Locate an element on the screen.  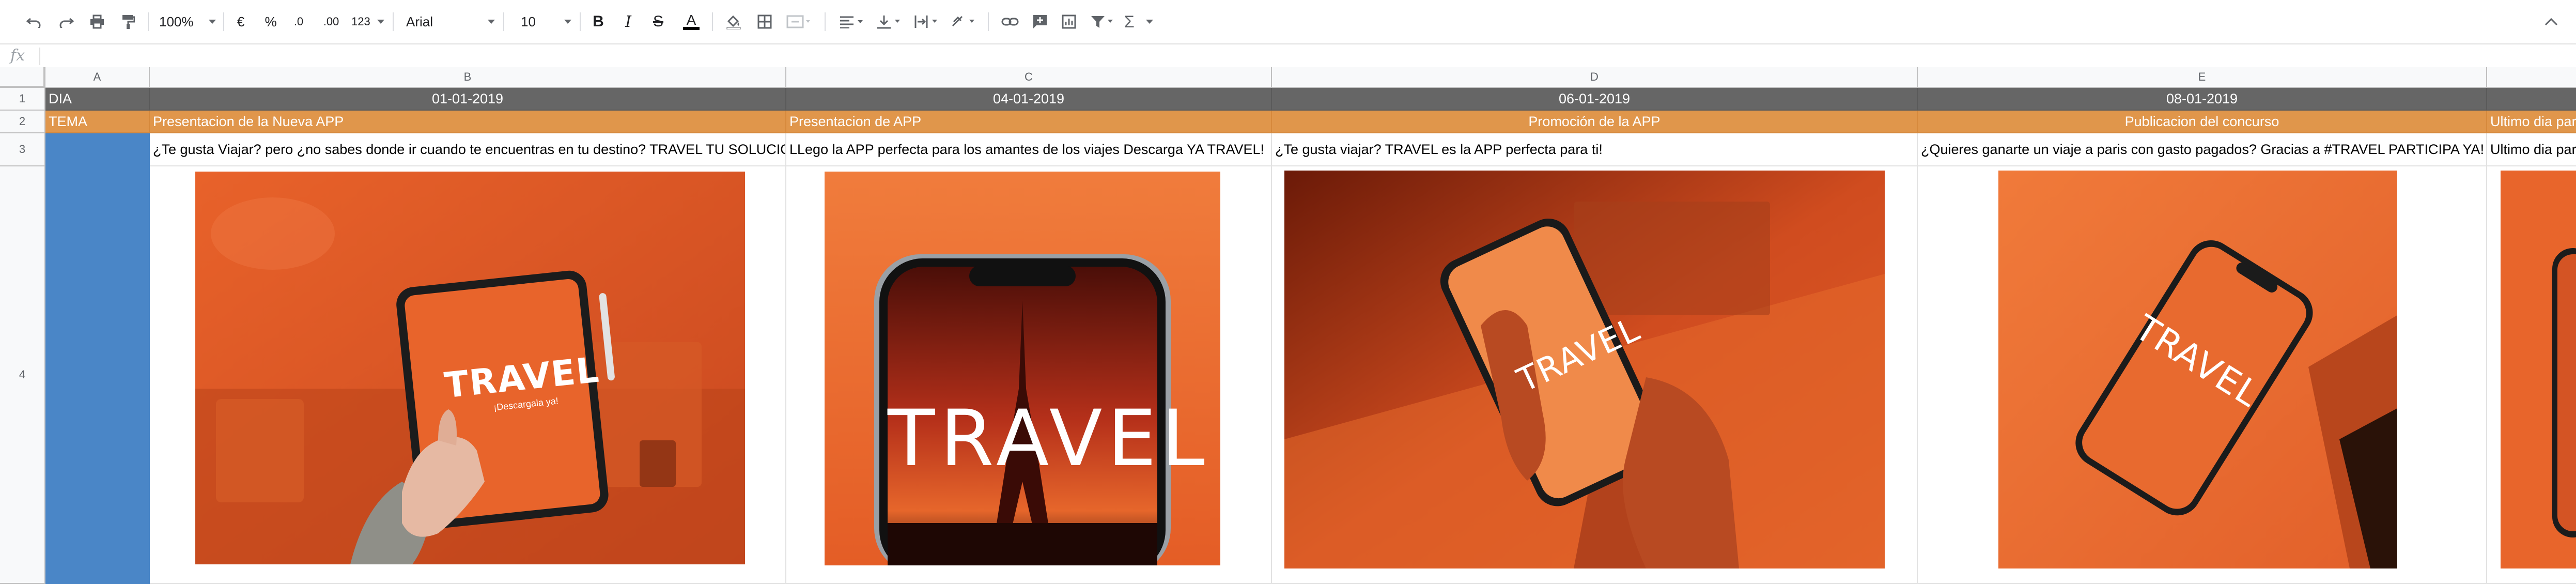
cell-b1: 01-01-2019 is located at coordinates (468, 99).